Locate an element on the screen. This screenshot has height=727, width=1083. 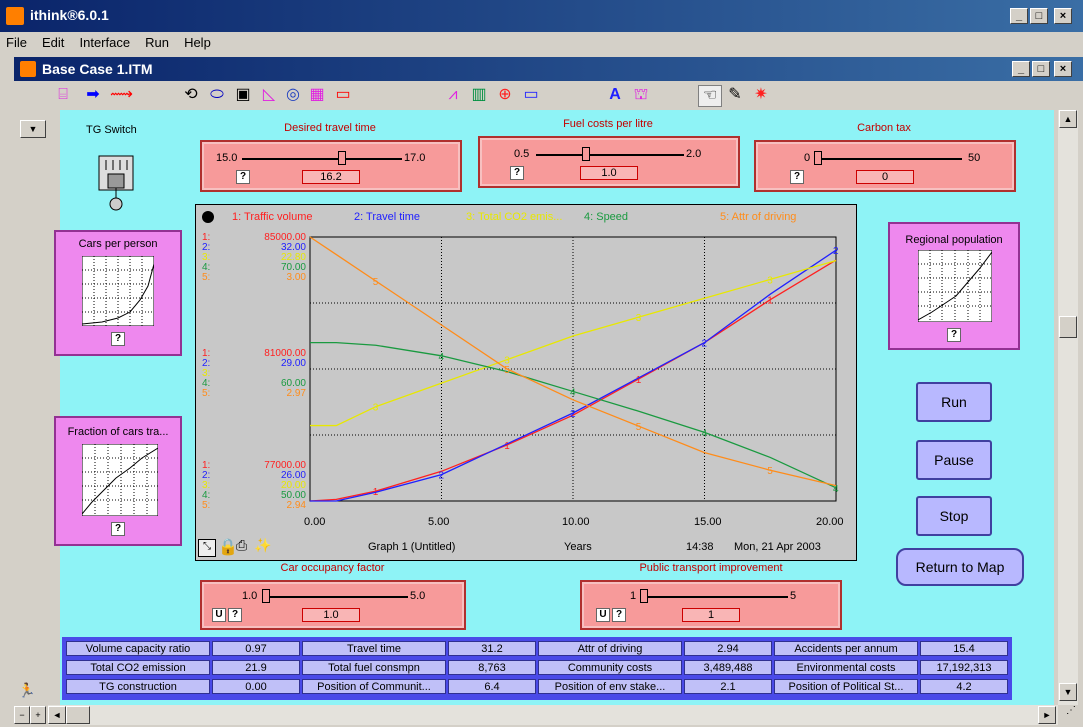
gf-plot is located at coordinates (955, 286).